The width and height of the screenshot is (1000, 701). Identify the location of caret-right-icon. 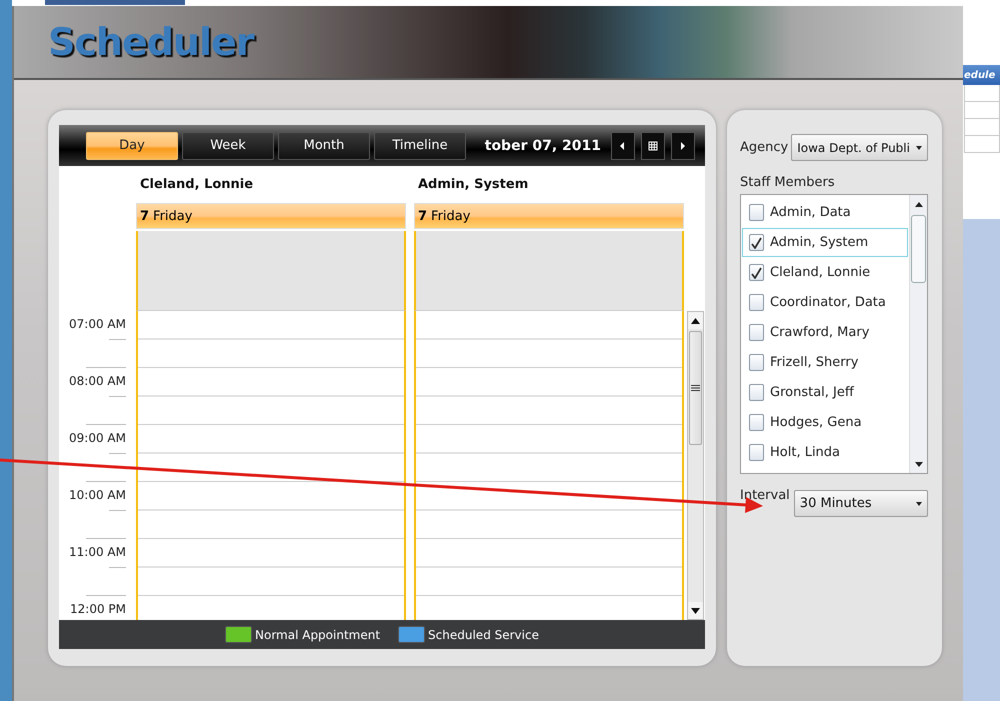
(683, 145).